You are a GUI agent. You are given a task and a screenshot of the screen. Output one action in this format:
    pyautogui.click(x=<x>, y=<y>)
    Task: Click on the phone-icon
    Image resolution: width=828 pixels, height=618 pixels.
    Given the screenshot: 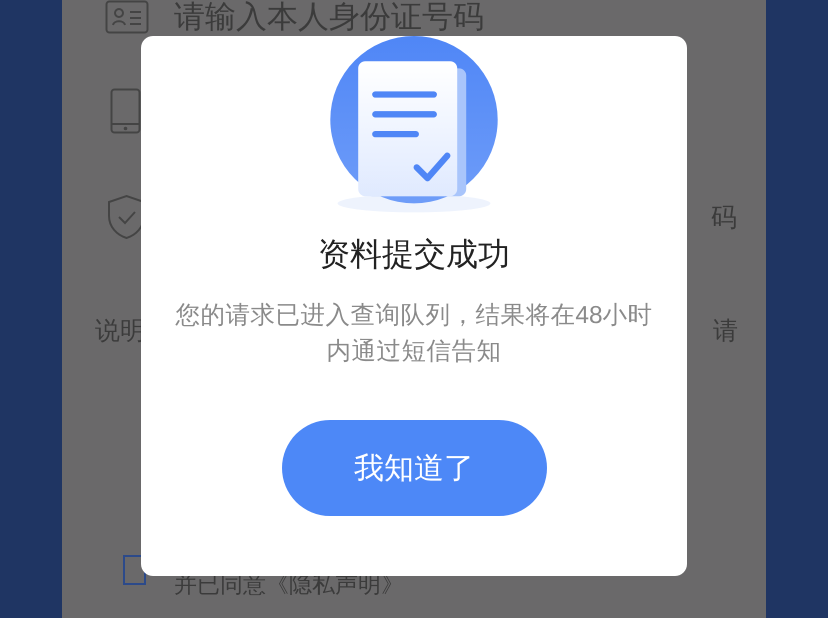 What is the action you would take?
    pyautogui.click(x=125, y=111)
    